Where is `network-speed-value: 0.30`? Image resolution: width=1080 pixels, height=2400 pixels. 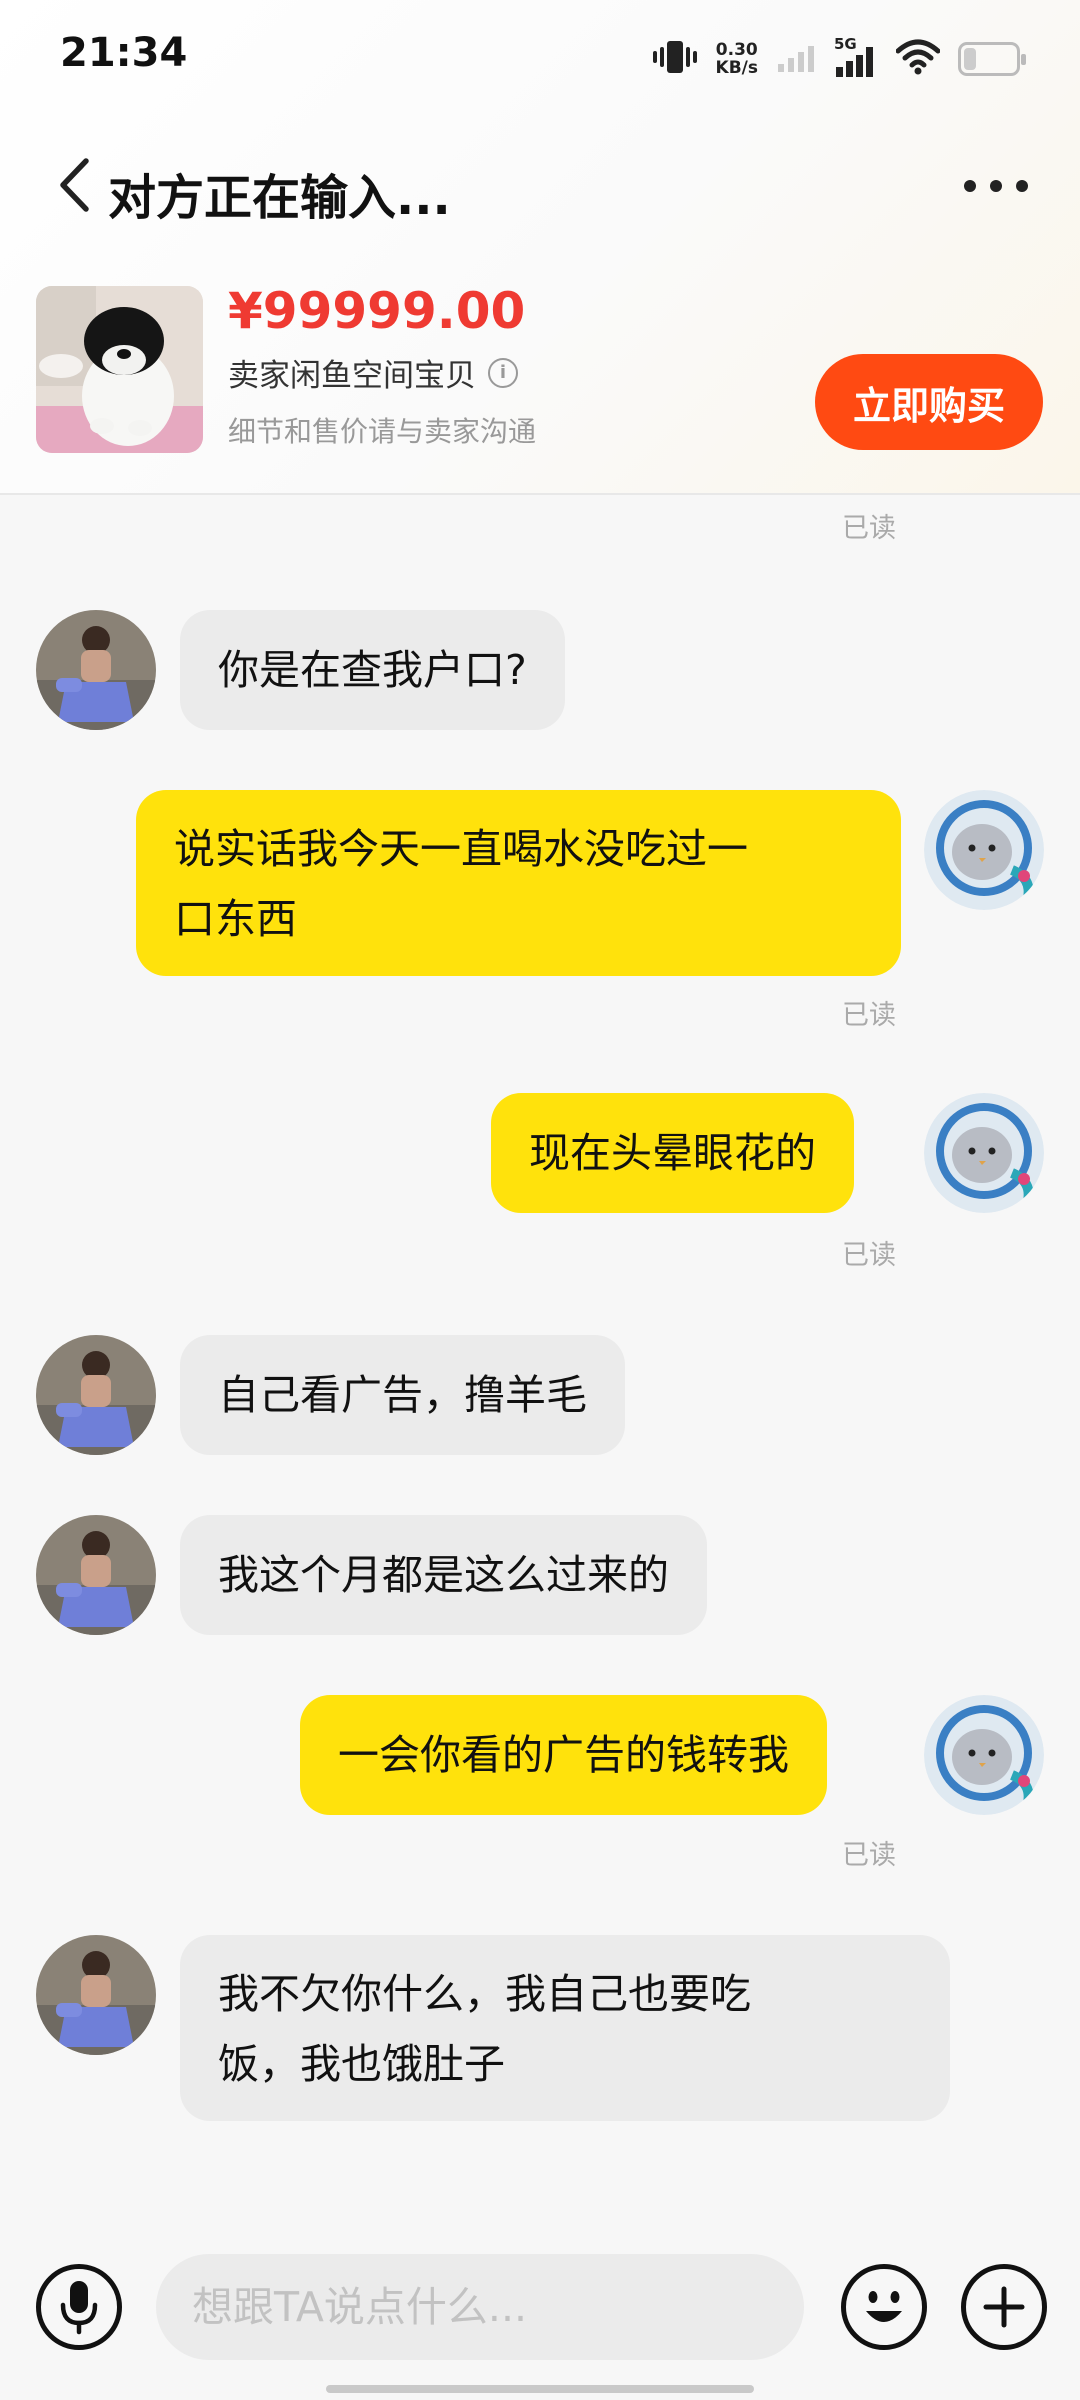
network-speed-value: 0.30 is located at coordinates (736, 50).